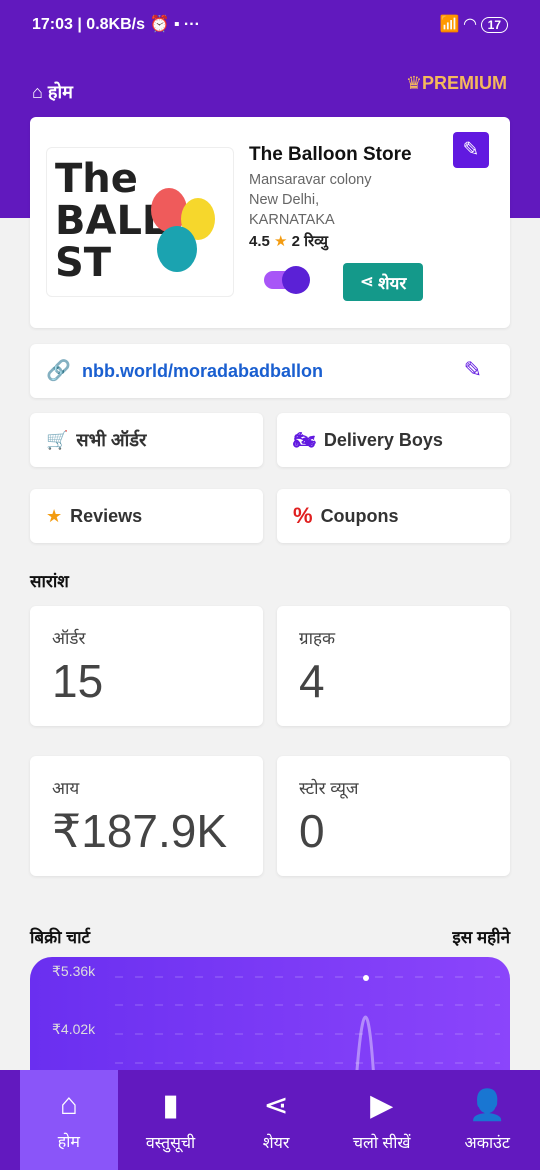 The height and width of the screenshot is (1170, 540). What do you see at coordinates (392, 283) in the screenshot?
I see `share-label: शेयर` at bounding box center [392, 283].